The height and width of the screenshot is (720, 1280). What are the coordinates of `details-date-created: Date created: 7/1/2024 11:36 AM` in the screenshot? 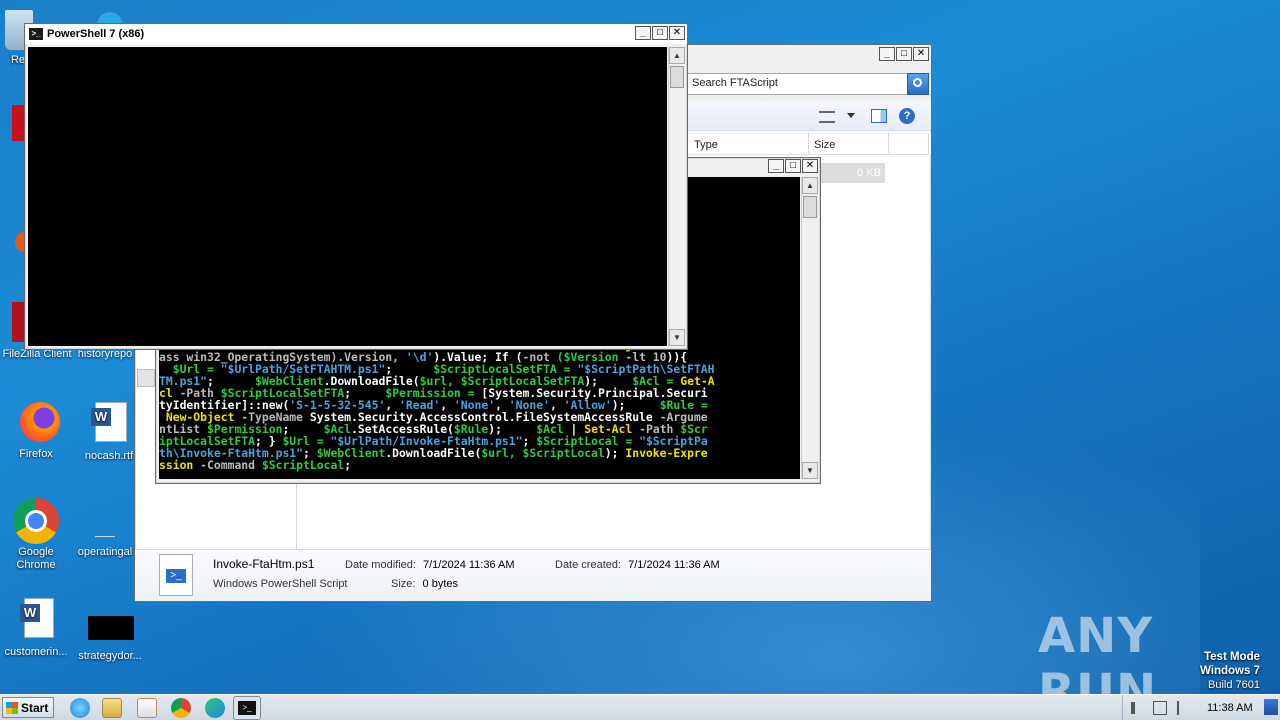 It's located at (637, 565).